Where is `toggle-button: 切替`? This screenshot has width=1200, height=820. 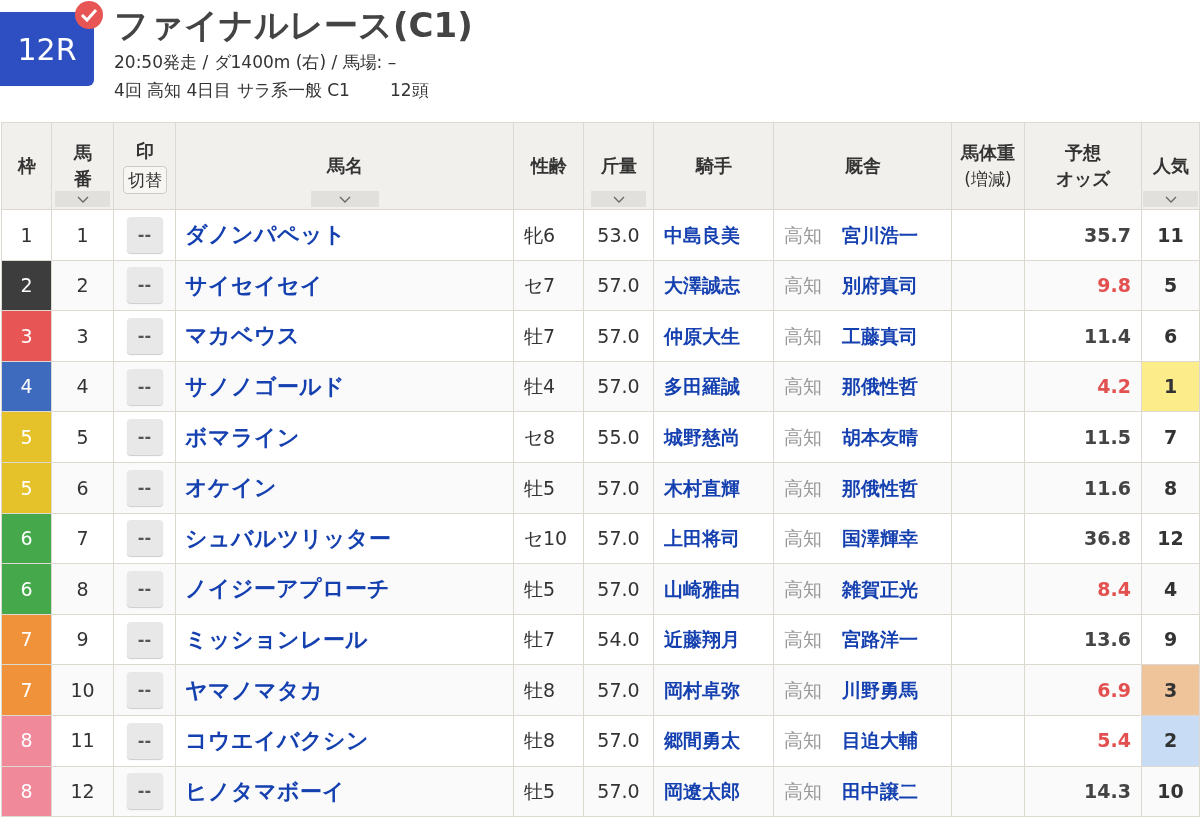 toggle-button: 切替 is located at coordinates (144, 180).